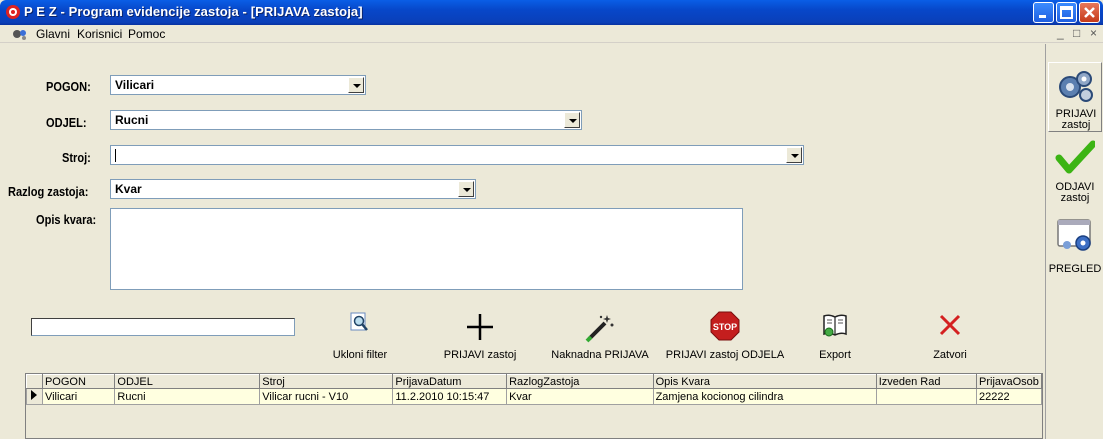  I want to click on sidebar-item-pregled: PREGLED, so click(1075, 247).